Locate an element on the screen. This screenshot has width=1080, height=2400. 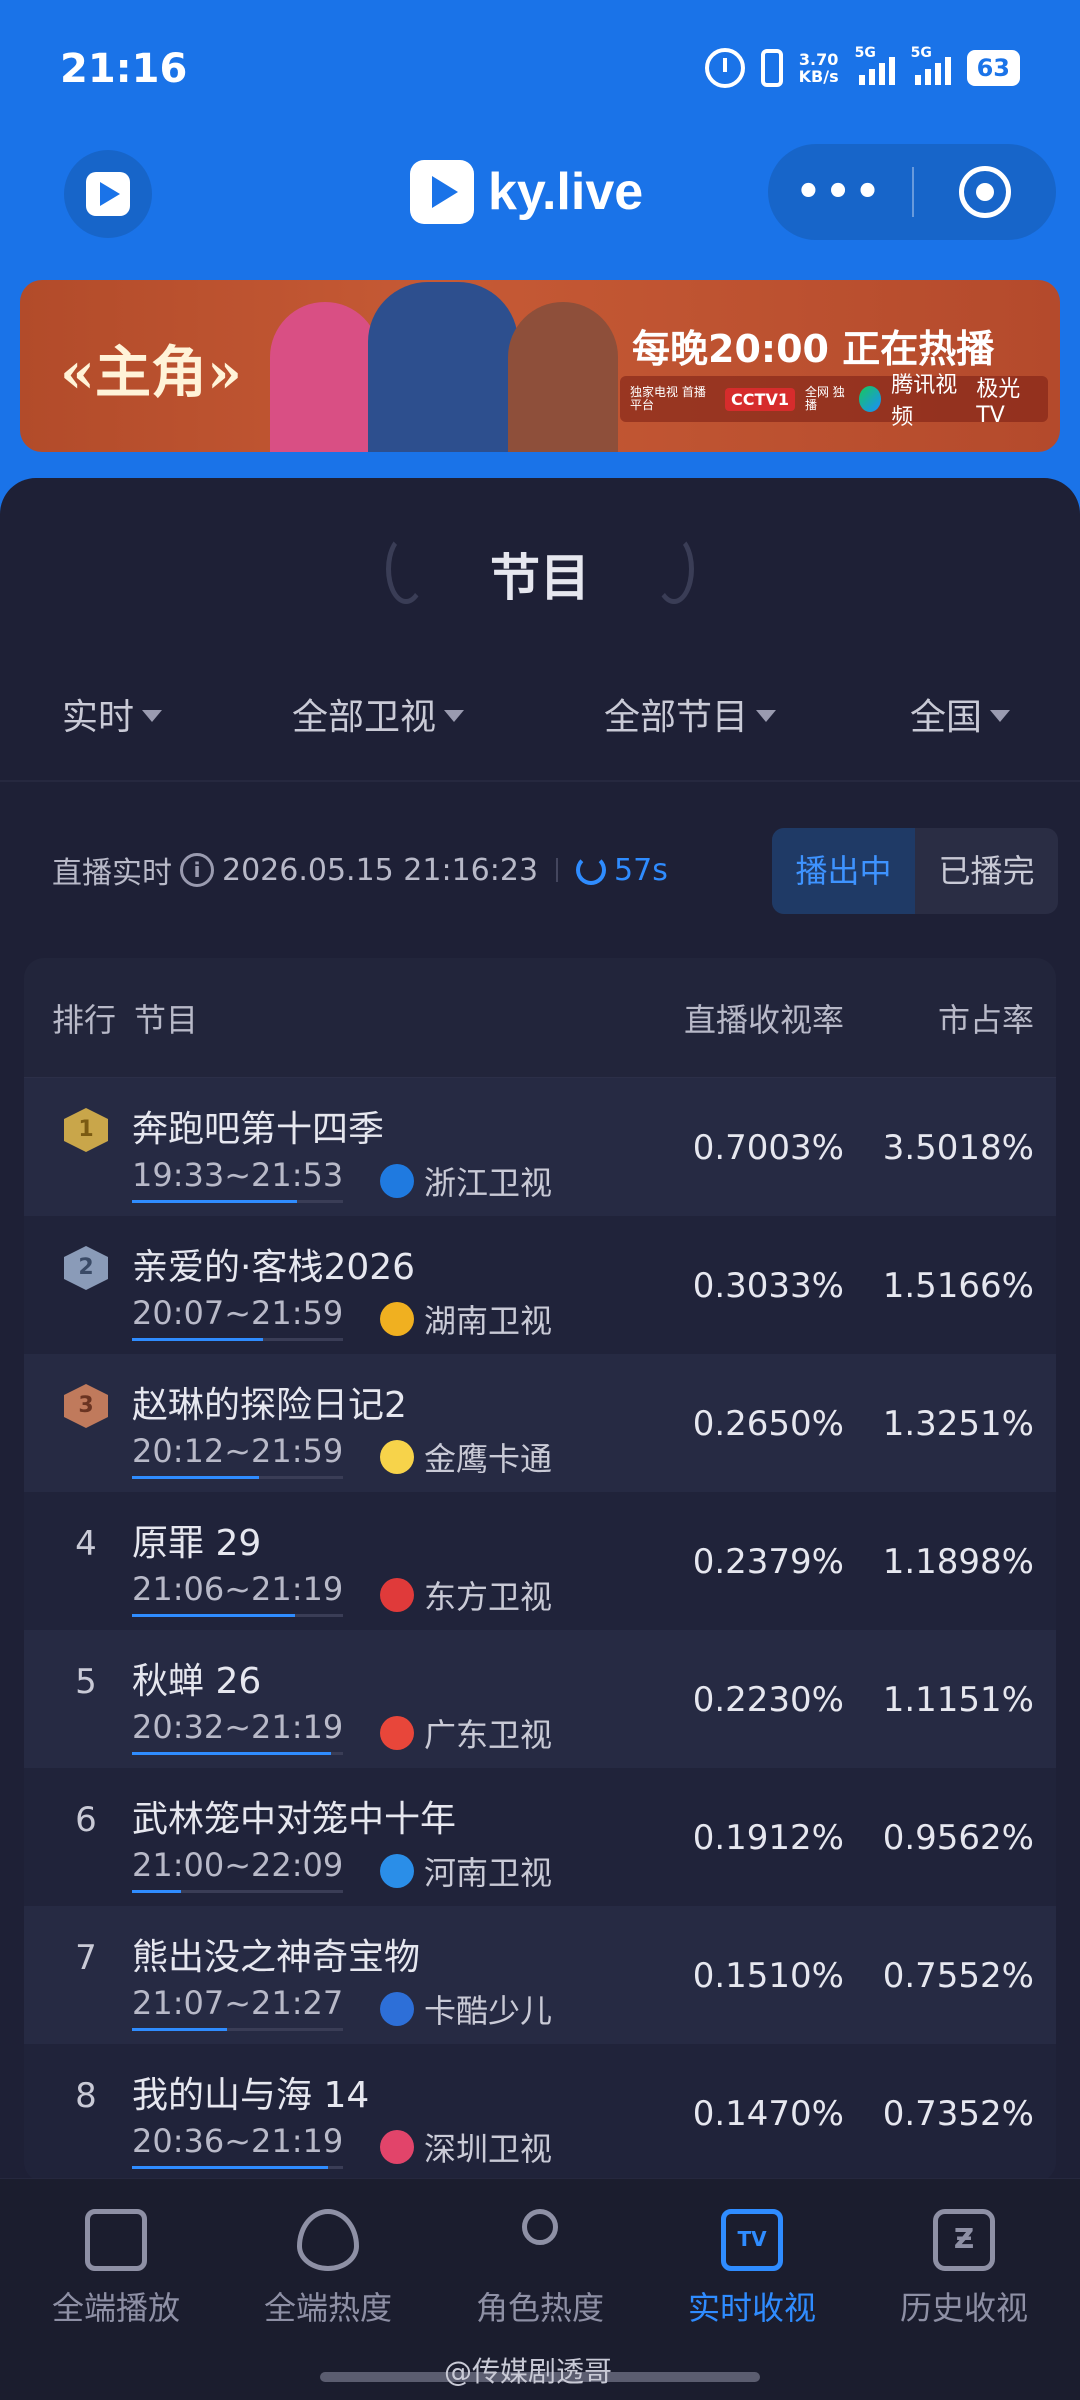
tab-history-rating: Ƶ 历史收视 is located at coordinates (964, 2269).